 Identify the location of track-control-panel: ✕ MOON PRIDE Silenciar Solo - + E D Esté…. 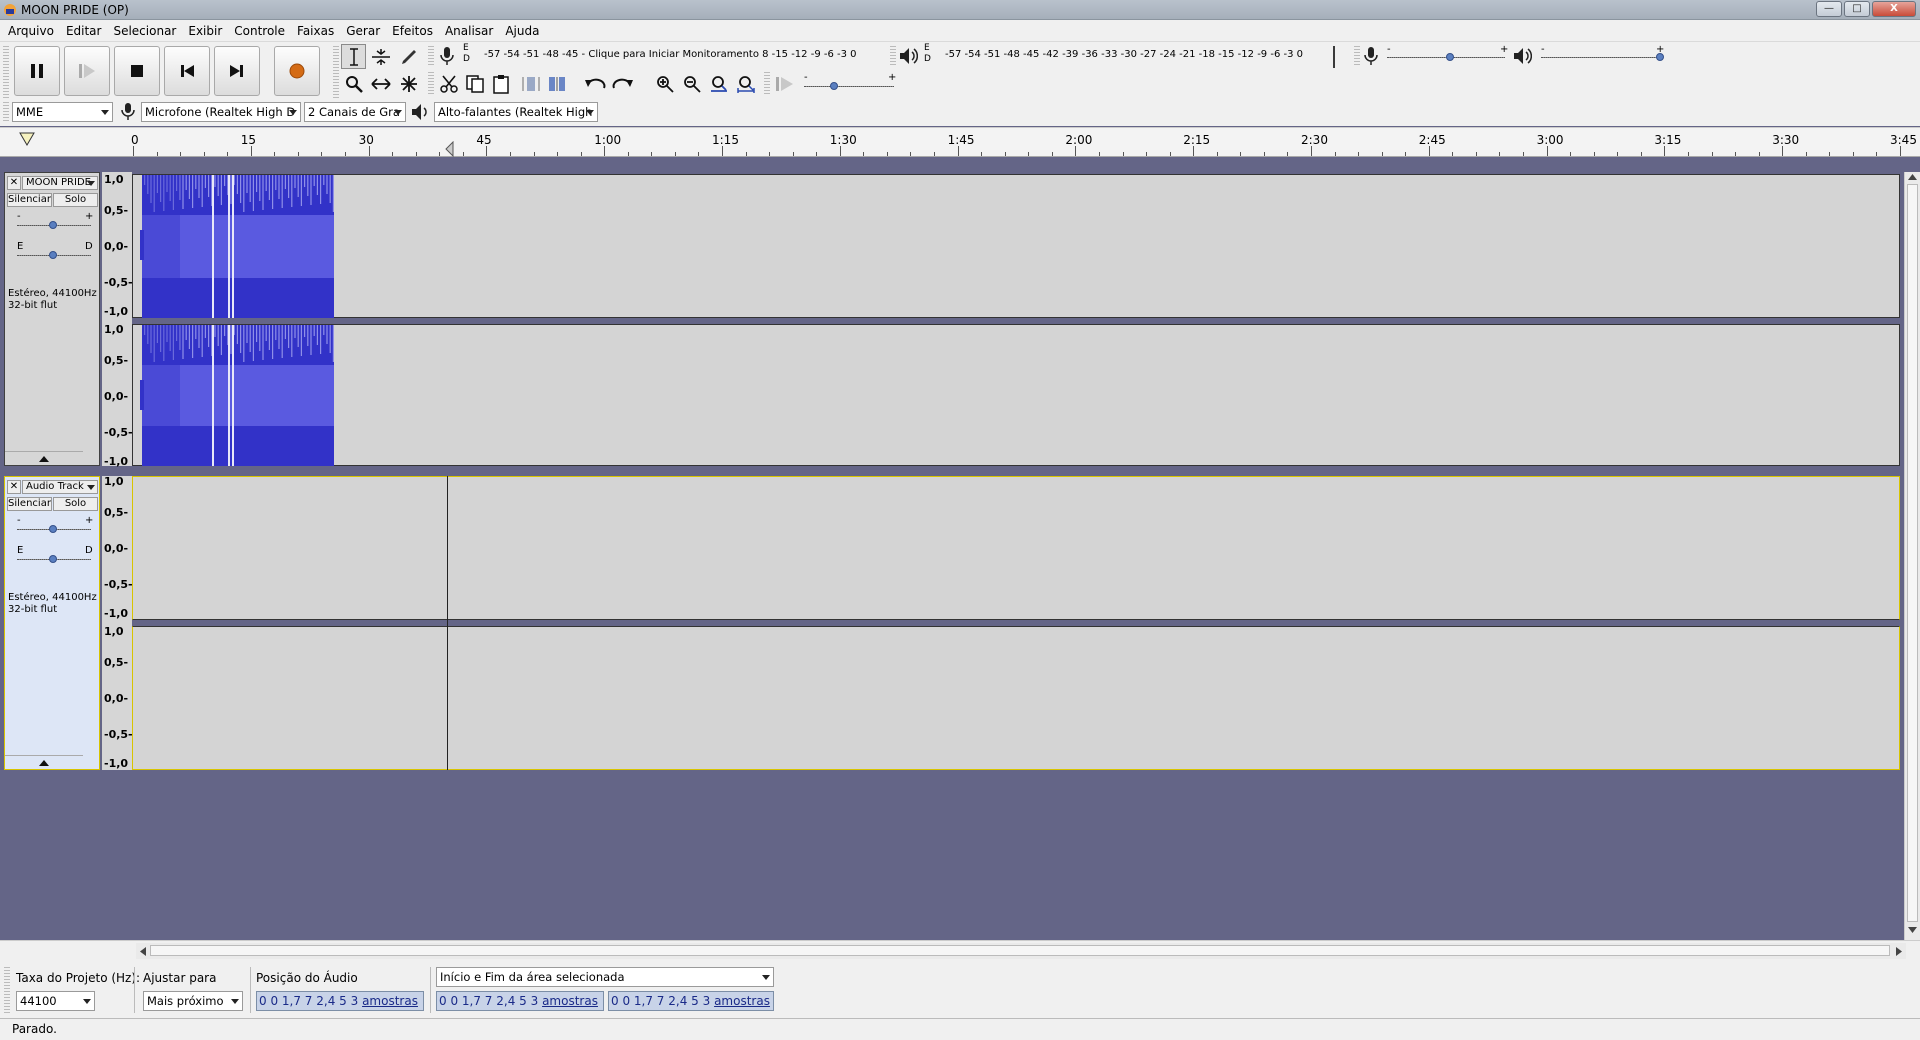
(52, 319).